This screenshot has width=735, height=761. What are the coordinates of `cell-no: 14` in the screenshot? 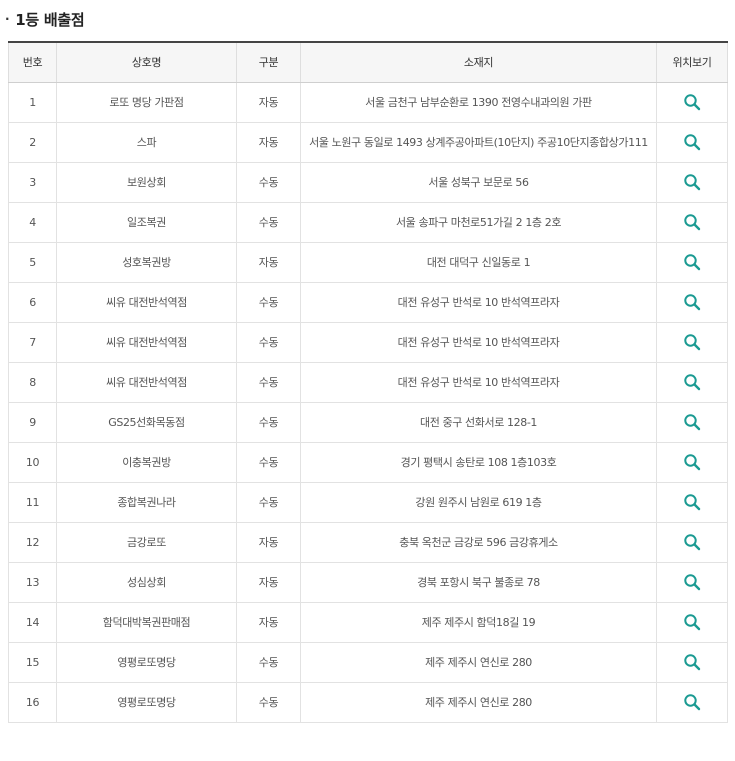 It's located at (32, 622).